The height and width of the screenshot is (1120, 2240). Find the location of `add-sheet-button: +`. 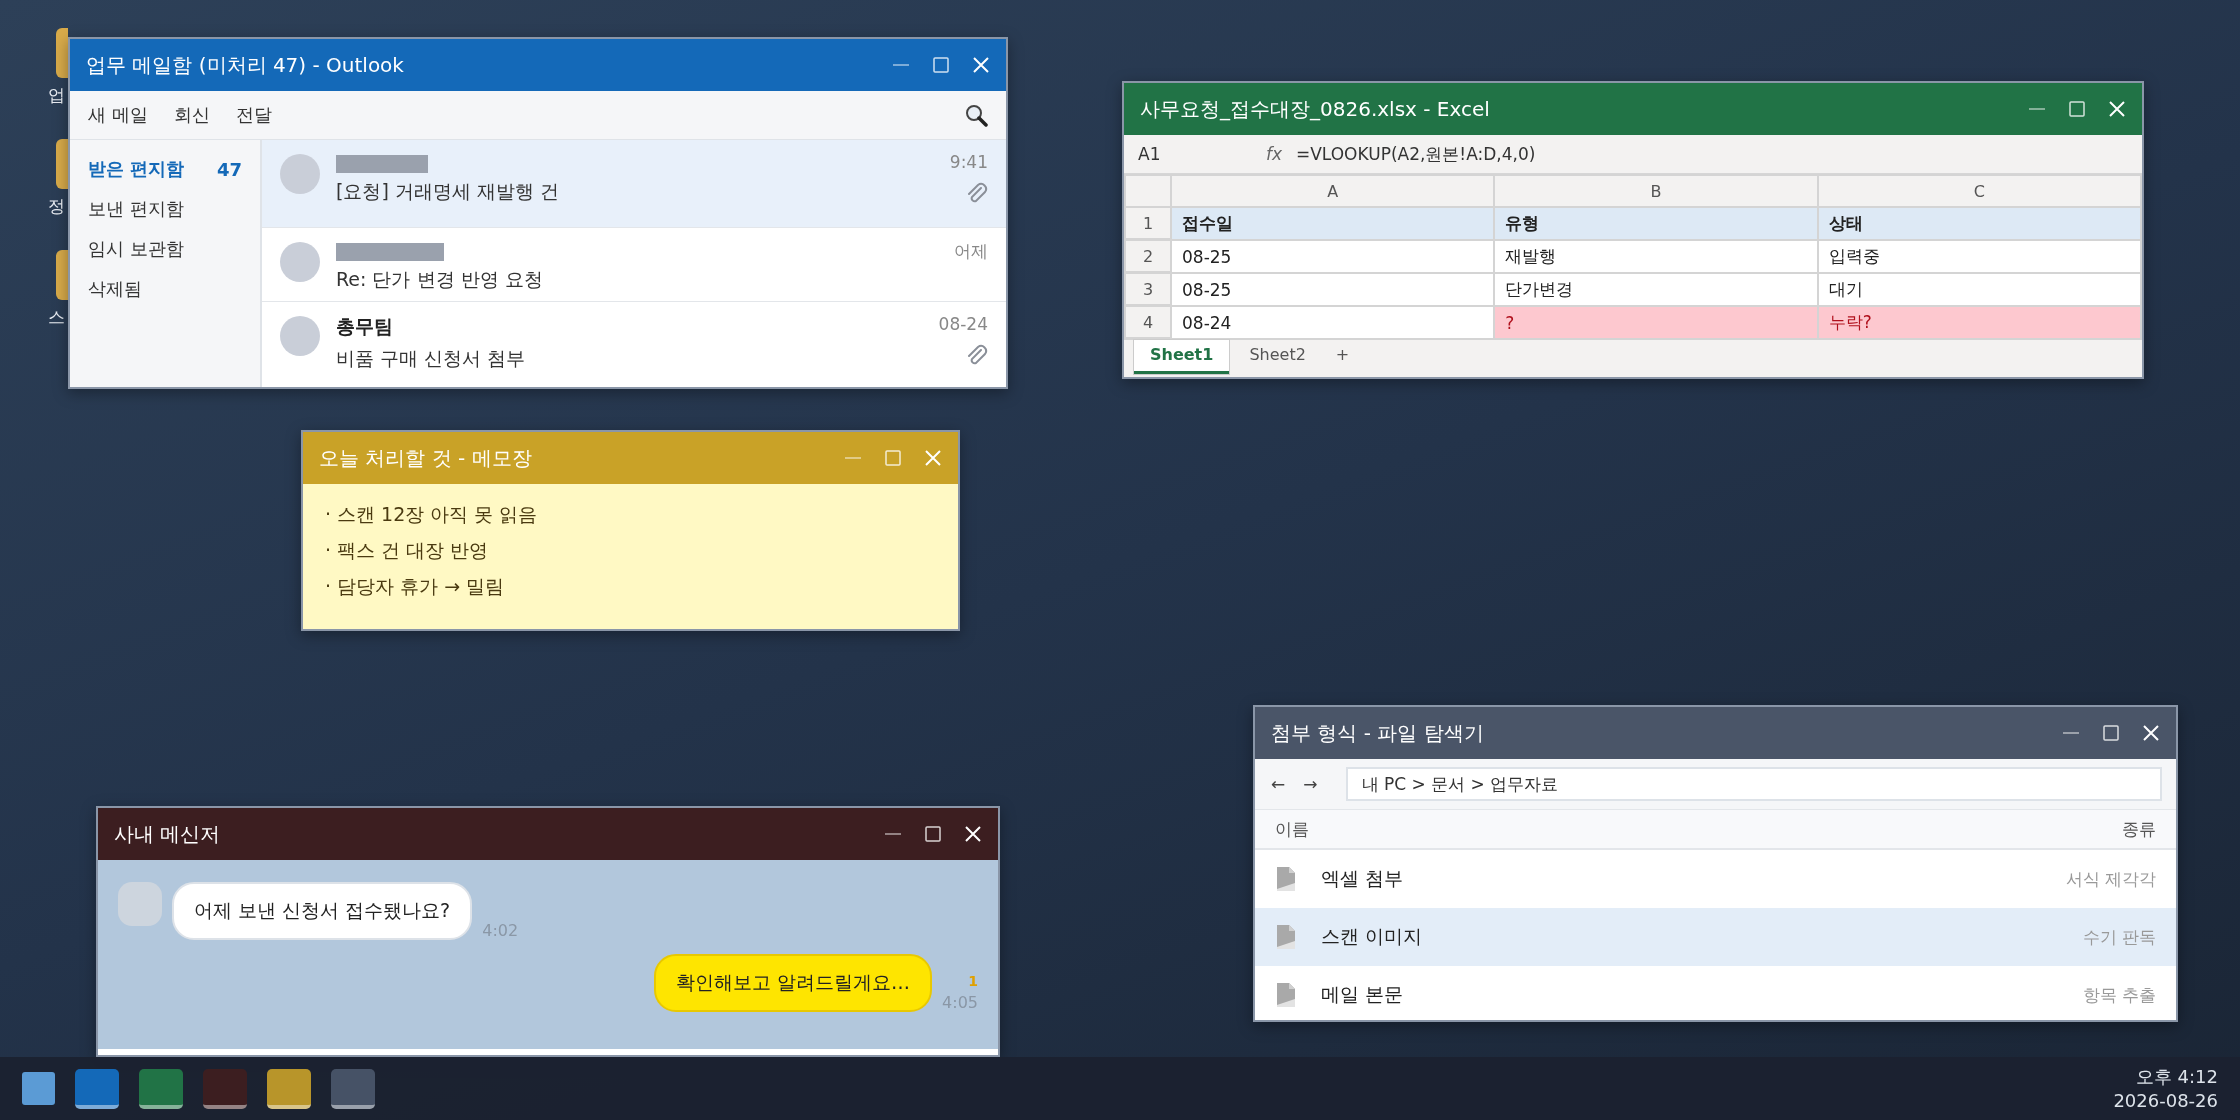

add-sheet-button: + is located at coordinates (1342, 354).